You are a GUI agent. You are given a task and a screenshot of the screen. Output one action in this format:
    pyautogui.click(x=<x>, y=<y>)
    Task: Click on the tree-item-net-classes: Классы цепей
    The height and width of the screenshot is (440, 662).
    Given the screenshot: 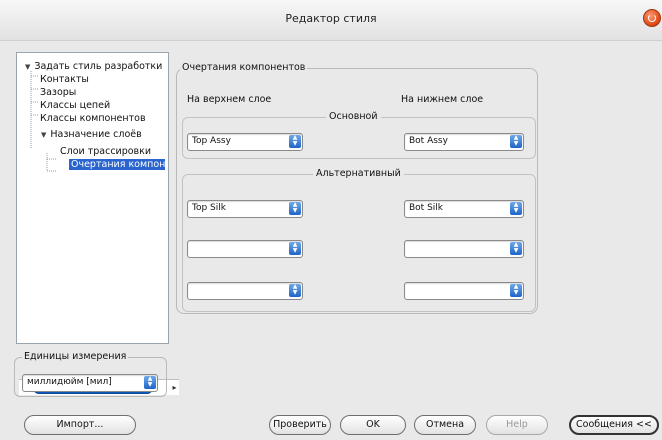 What is the action you would take?
    pyautogui.click(x=75, y=106)
    